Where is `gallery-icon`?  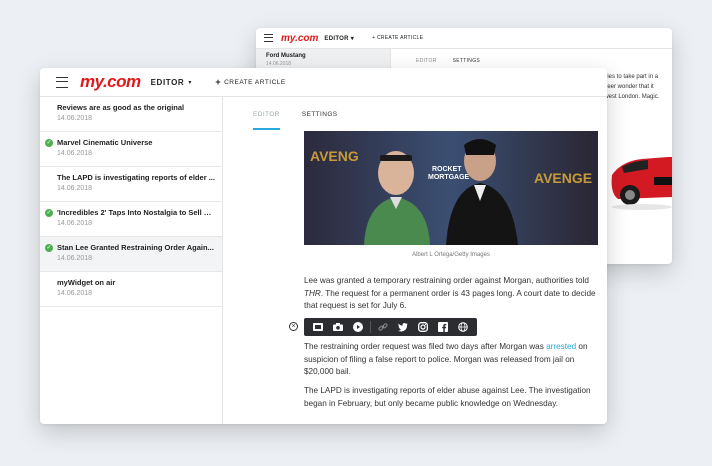 gallery-icon is located at coordinates (318, 327).